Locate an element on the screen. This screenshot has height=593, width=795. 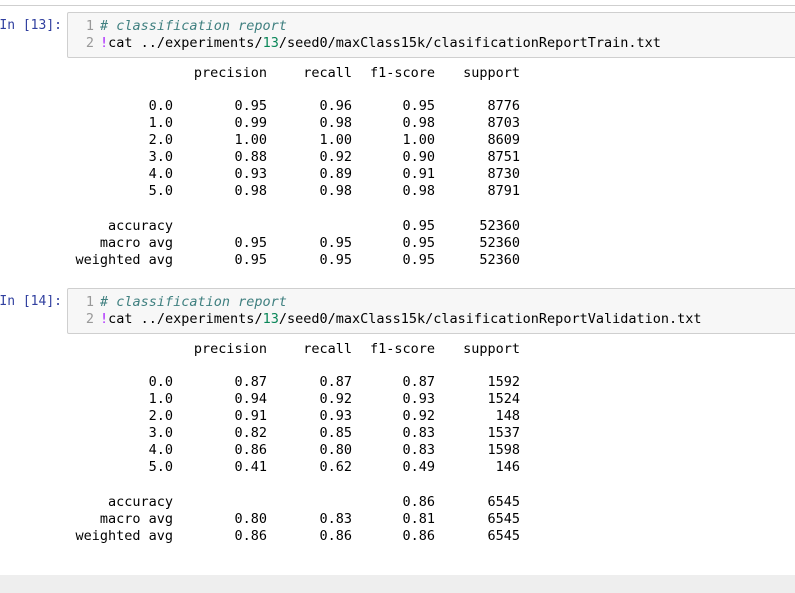
report-cell: 8703 is located at coordinates (503, 123).